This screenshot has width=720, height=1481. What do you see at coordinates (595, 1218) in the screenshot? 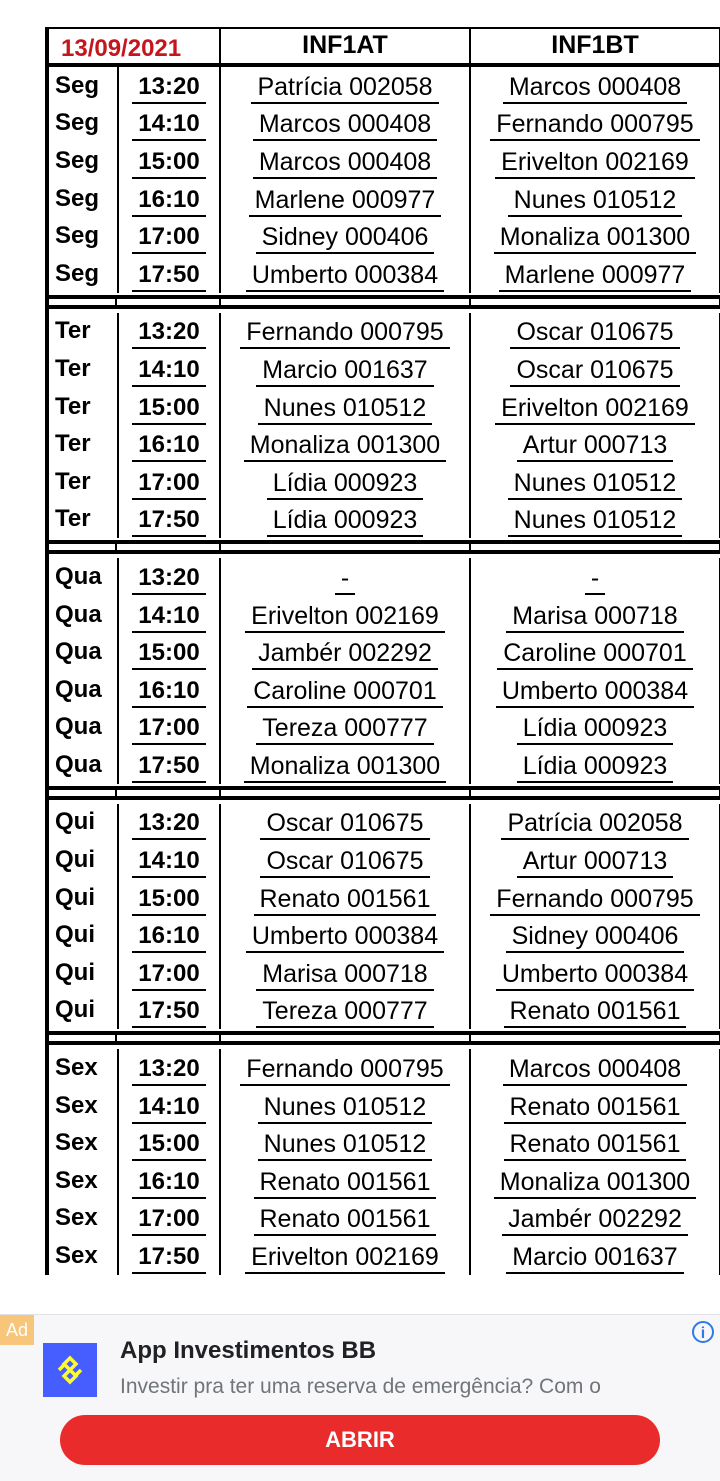
I see `inf1bt-cell: Jambér 002292` at bounding box center [595, 1218].